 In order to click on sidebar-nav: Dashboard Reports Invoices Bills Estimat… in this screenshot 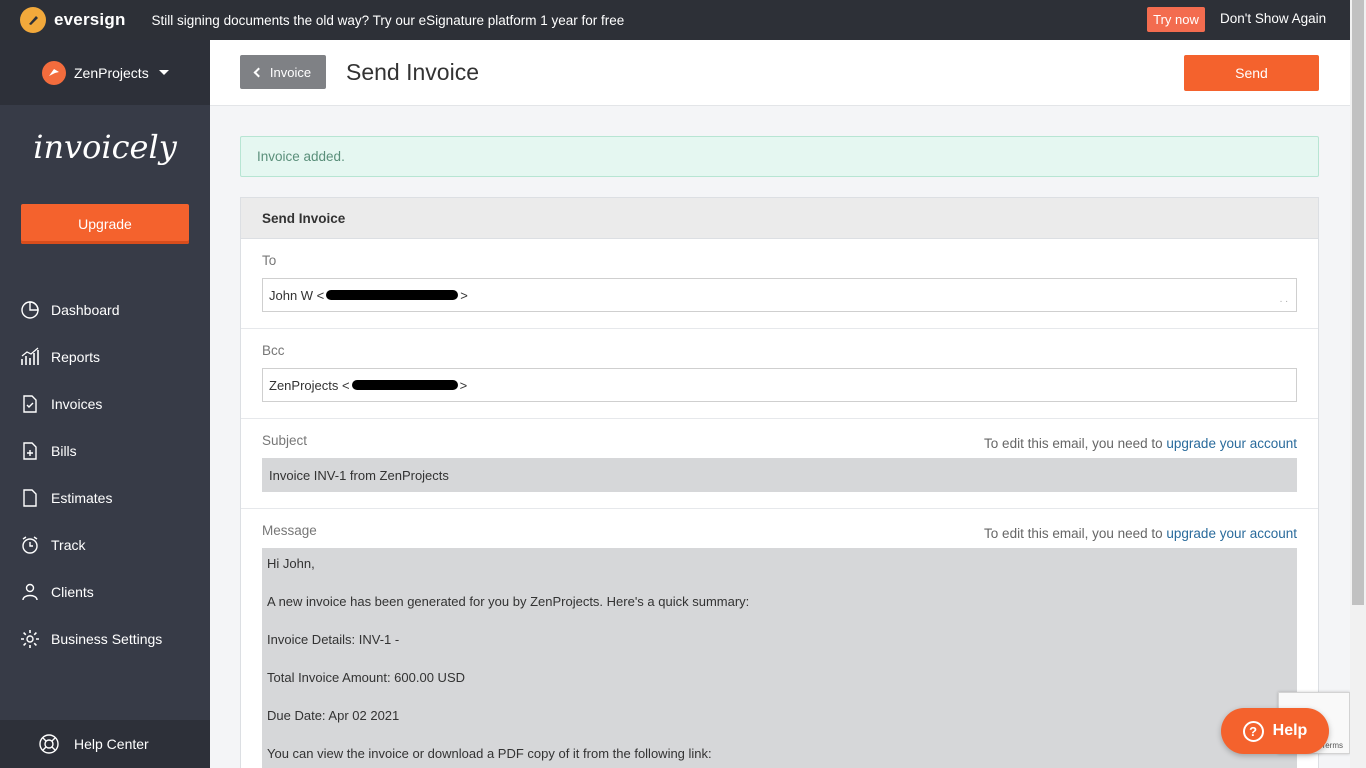, I will do `click(105, 474)`.